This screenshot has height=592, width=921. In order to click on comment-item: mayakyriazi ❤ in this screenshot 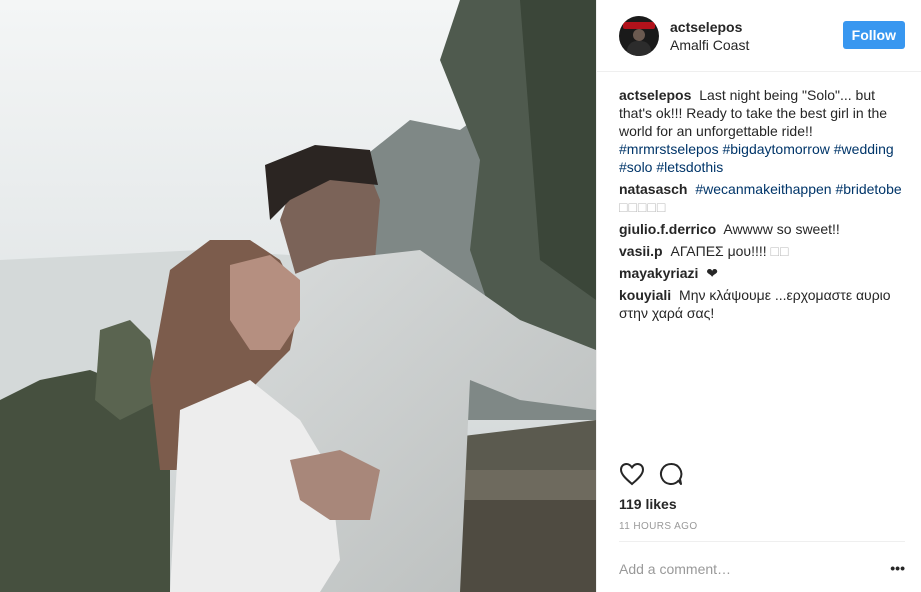, I will do `click(762, 273)`.